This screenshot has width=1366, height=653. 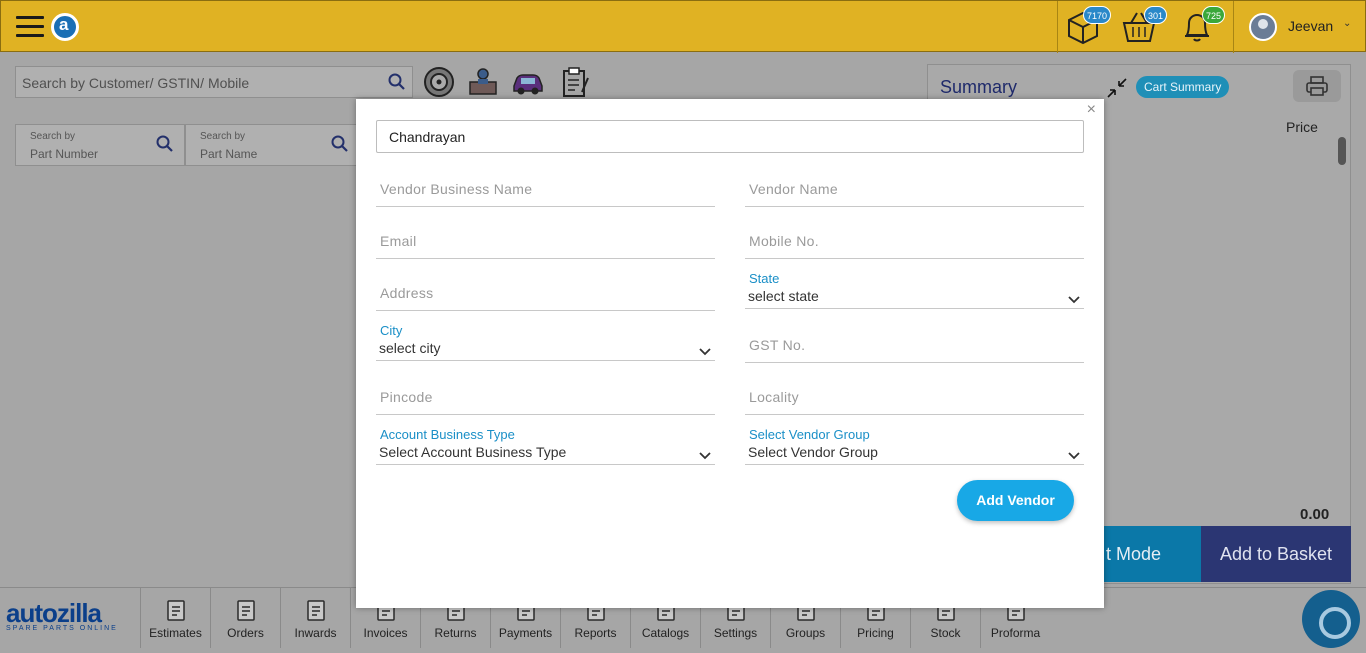 I want to click on vendor-group-value: Select Vendor Group, so click(x=813, y=452).